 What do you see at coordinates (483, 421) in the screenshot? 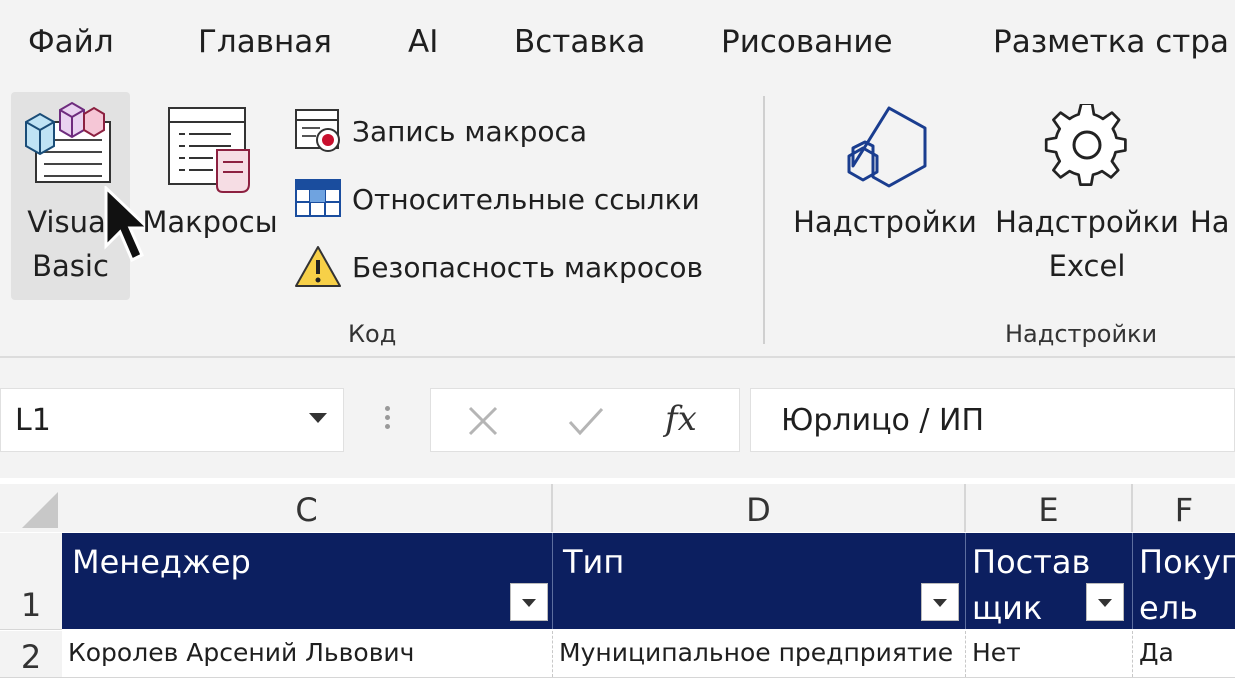
I see `cancel-x-icon` at bounding box center [483, 421].